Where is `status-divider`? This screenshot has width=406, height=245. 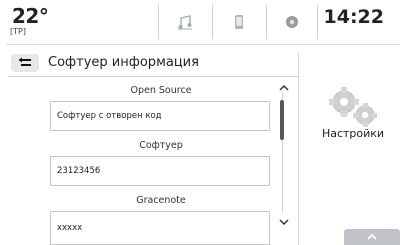
status-divider is located at coordinates (203, 44).